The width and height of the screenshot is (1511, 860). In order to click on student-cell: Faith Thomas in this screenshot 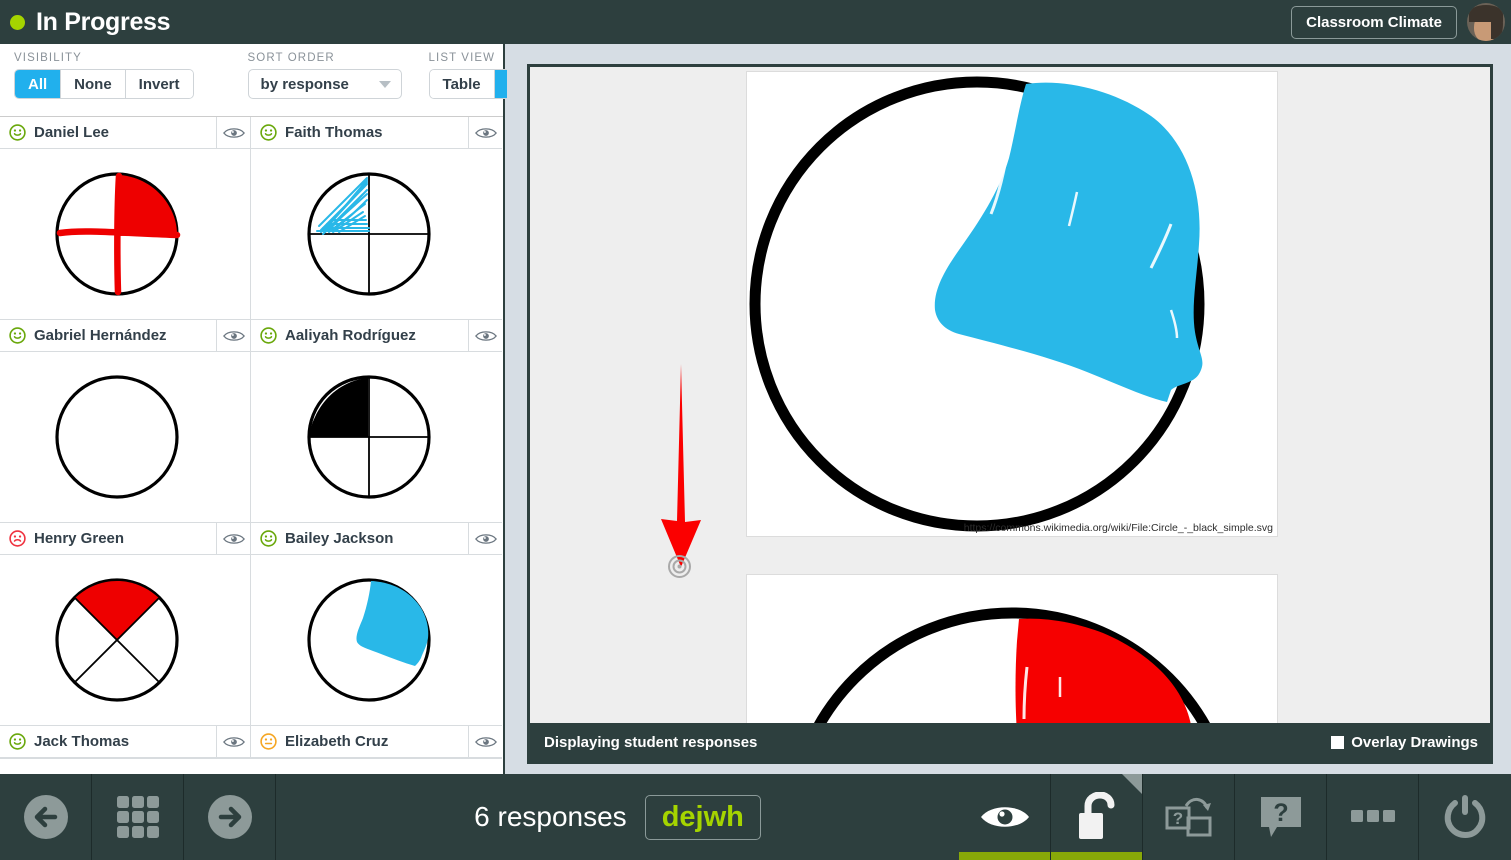, I will do `click(376, 218)`.